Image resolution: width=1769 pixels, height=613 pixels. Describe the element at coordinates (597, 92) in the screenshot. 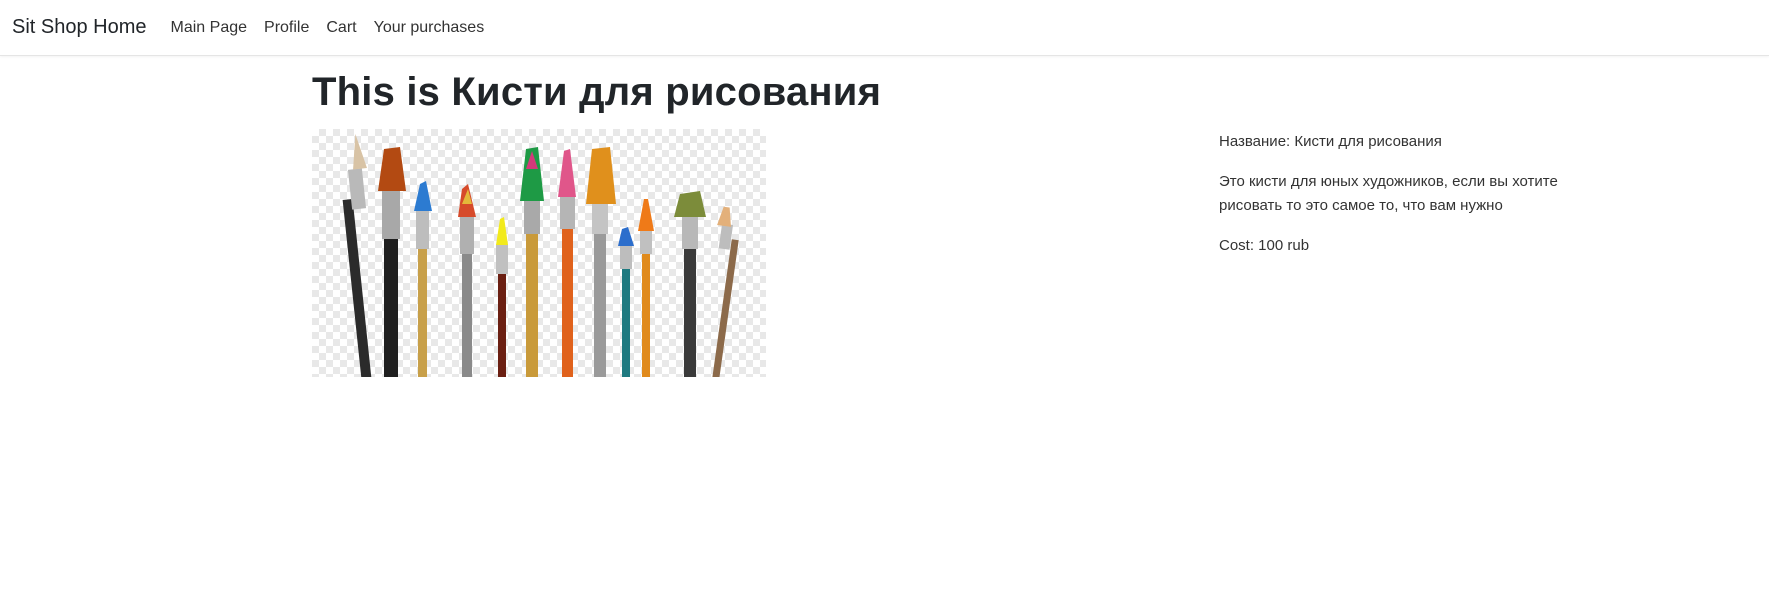

I see `page-title: This is Кисти для рисования` at that location.